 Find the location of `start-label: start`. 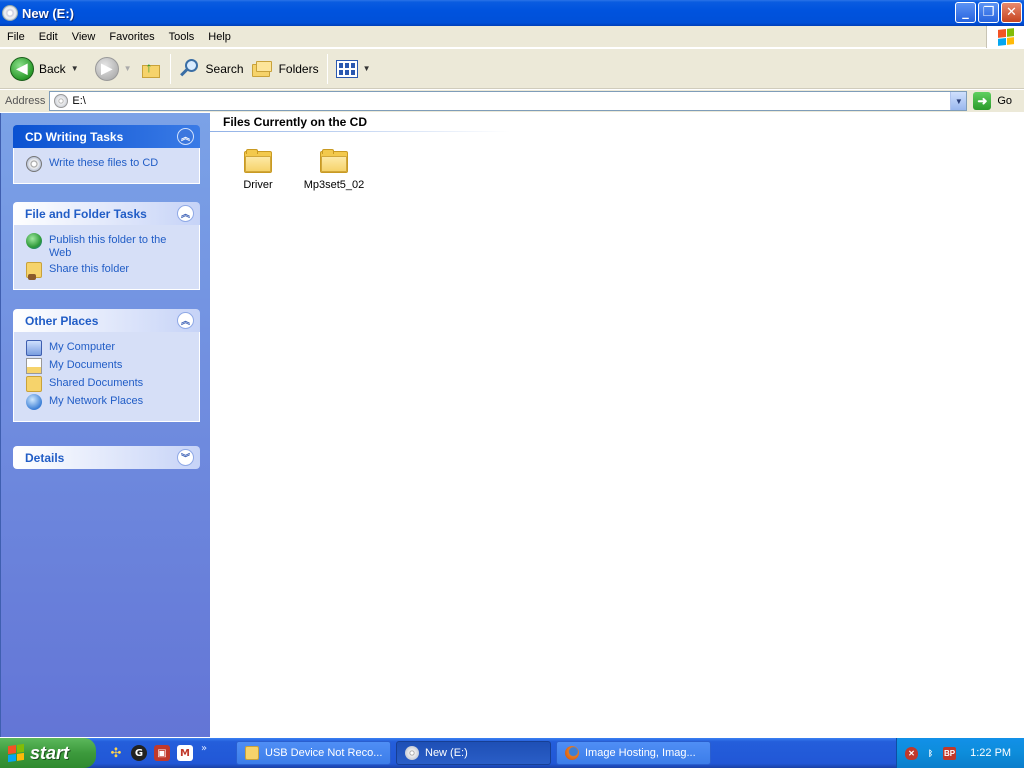

start-label: start is located at coordinates (50, 752).